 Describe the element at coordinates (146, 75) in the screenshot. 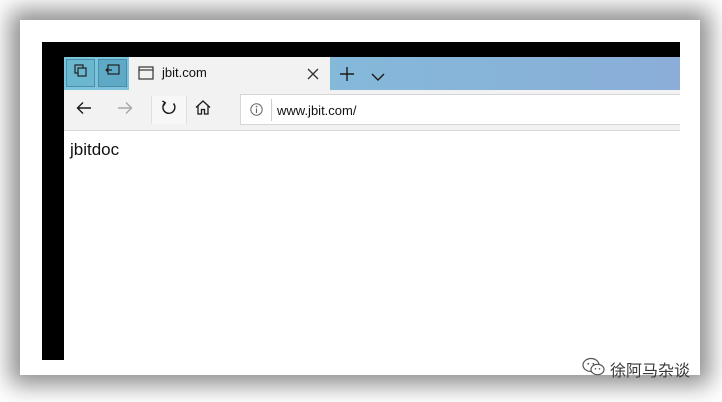

I see `page-icon` at that location.